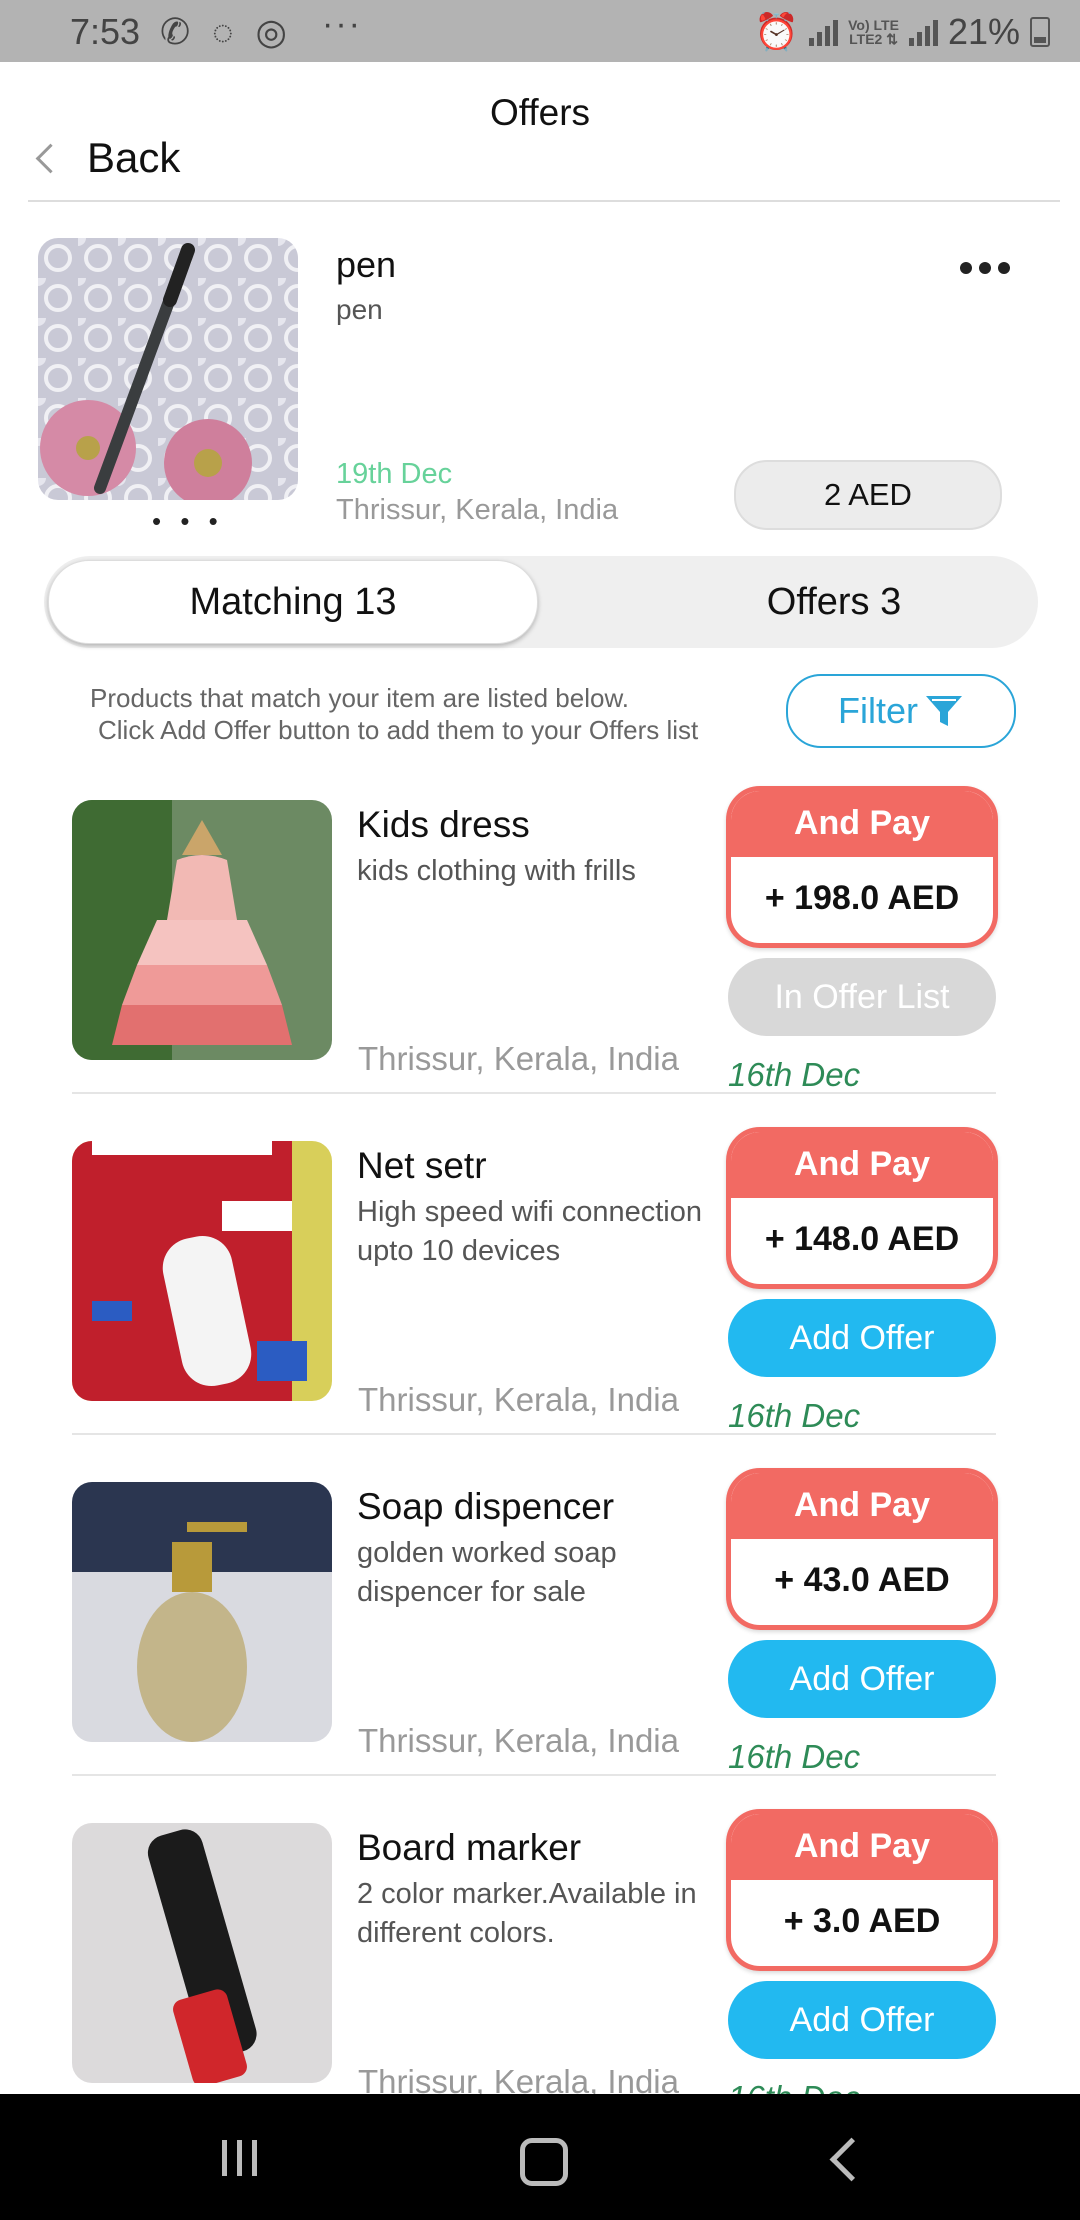  I want to click on page-title: Offers, so click(540, 112).